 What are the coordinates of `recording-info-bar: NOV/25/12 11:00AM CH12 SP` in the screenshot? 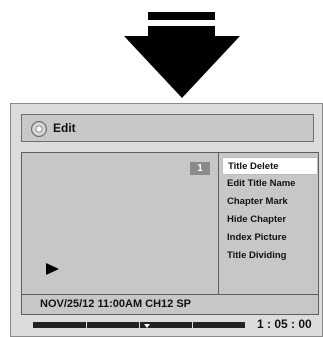 It's located at (170, 305).